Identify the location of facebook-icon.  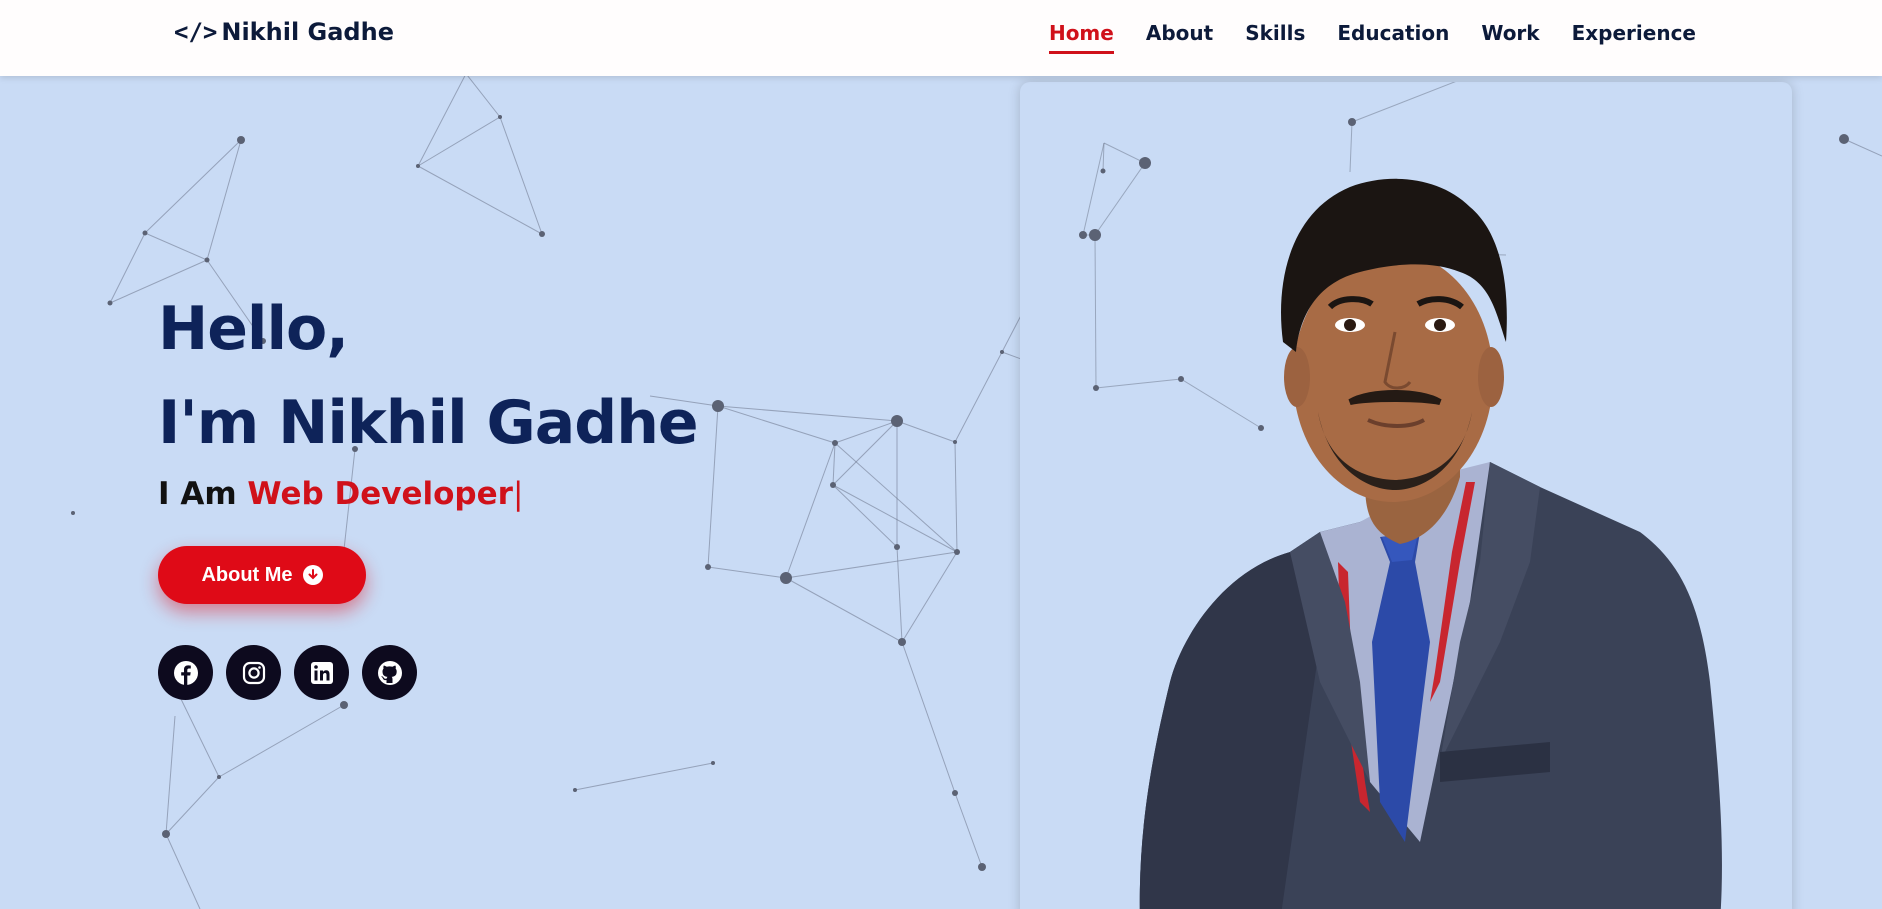
(185, 672).